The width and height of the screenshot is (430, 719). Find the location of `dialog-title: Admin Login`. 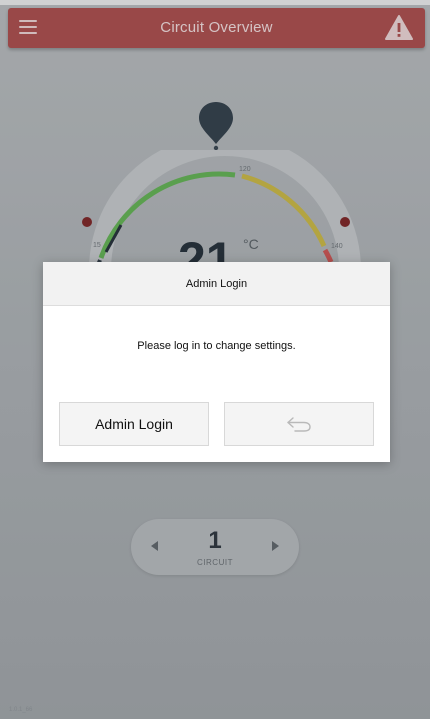

dialog-title: Admin Login is located at coordinates (216, 284).